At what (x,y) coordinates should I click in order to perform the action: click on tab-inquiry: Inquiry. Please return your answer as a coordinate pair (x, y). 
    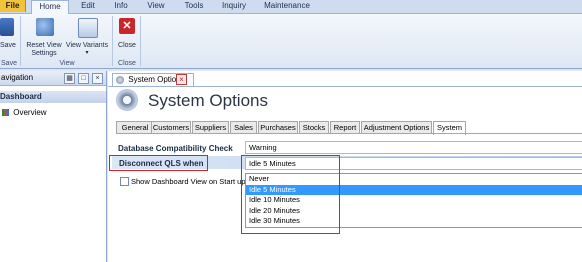
    Looking at the image, I should click on (234, 6).